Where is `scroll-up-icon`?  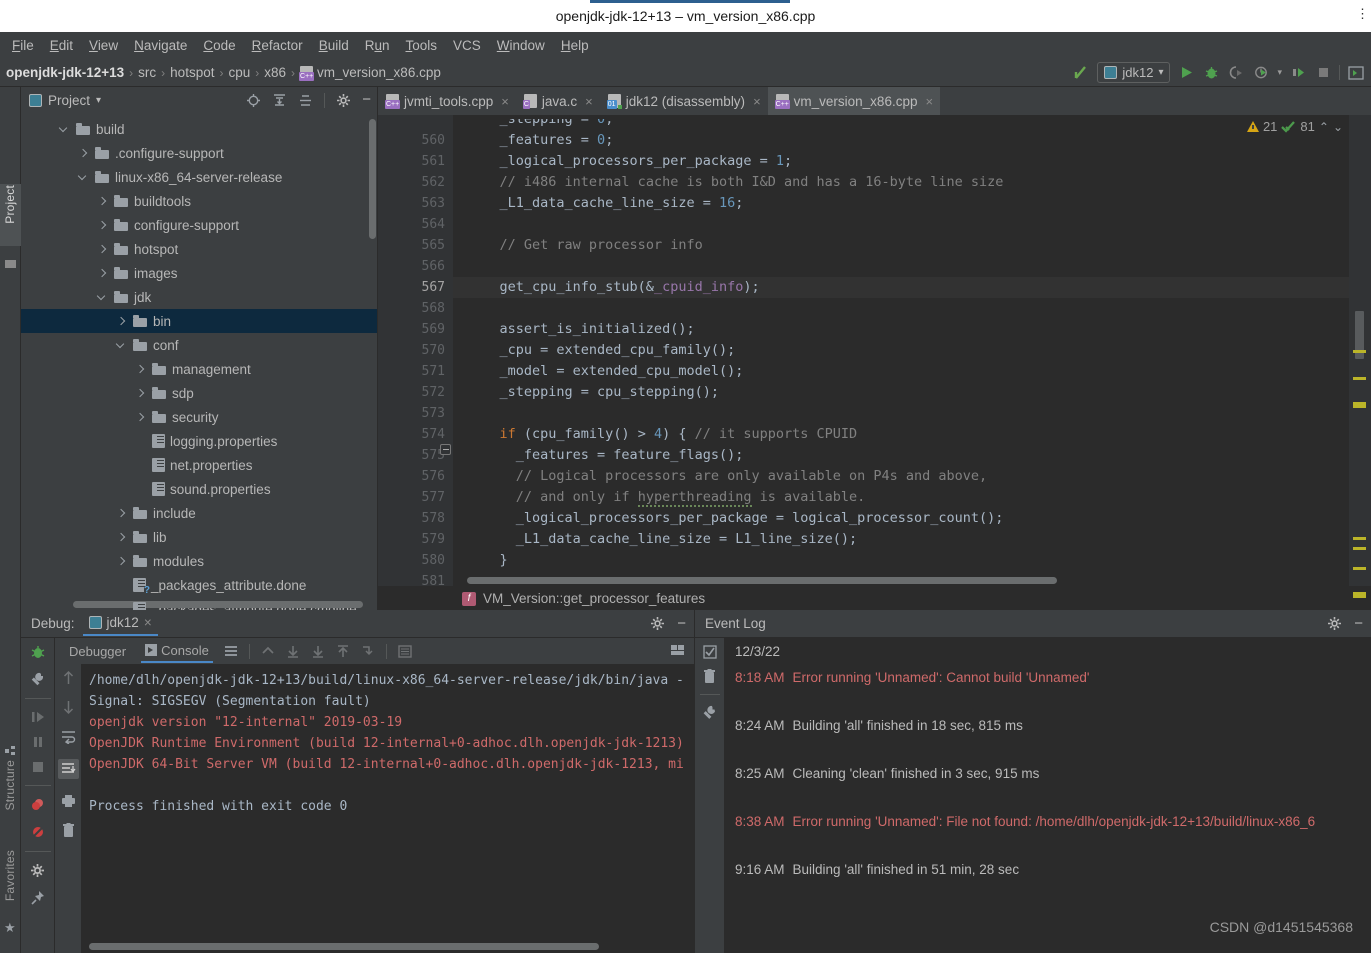
scroll-up-icon is located at coordinates (268, 651).